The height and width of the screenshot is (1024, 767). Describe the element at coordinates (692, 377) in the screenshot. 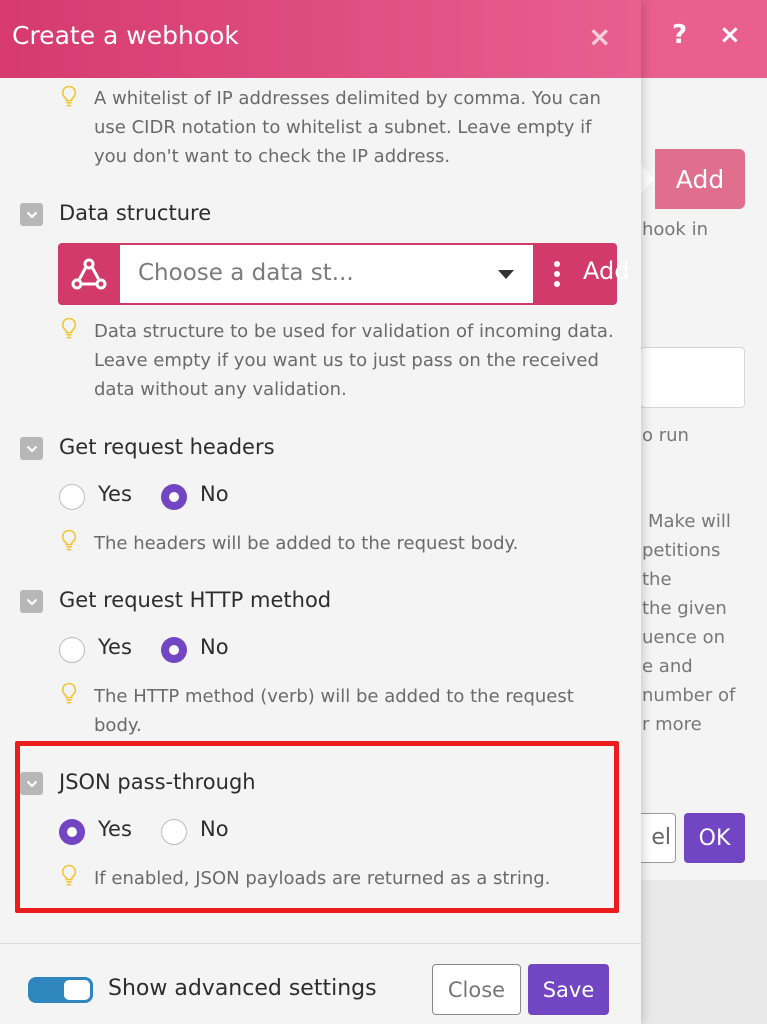

I see `background-input` at that location.